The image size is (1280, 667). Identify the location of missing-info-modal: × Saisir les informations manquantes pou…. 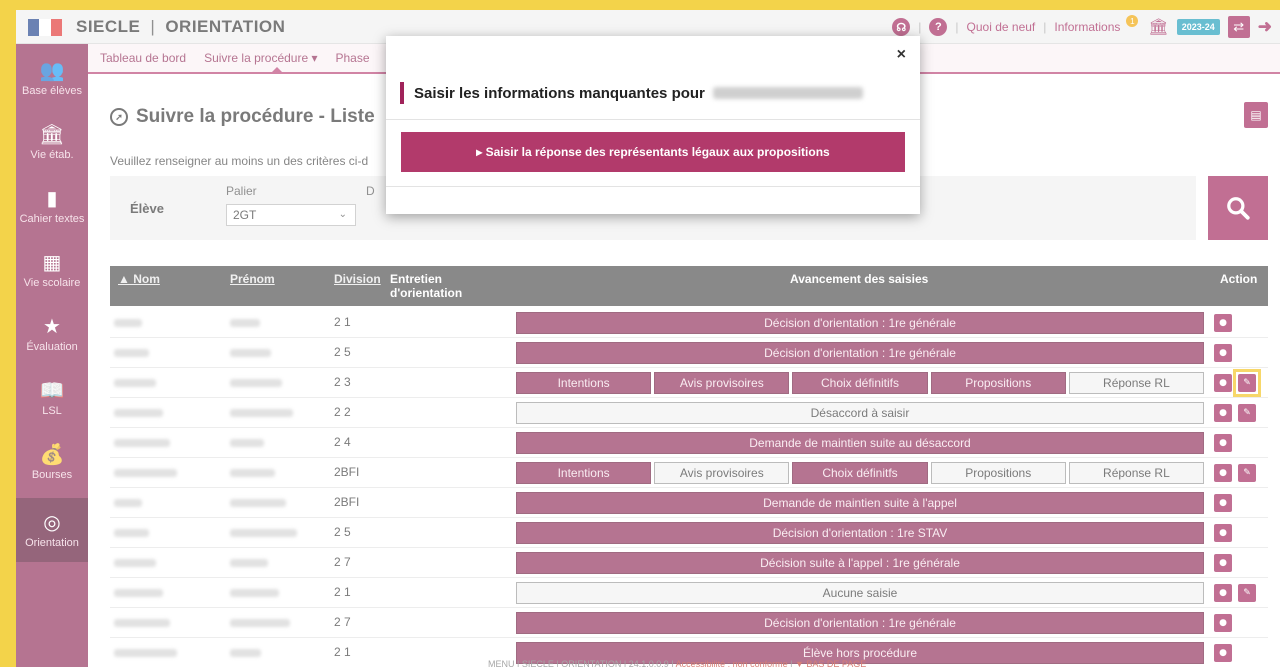
(653, 125).